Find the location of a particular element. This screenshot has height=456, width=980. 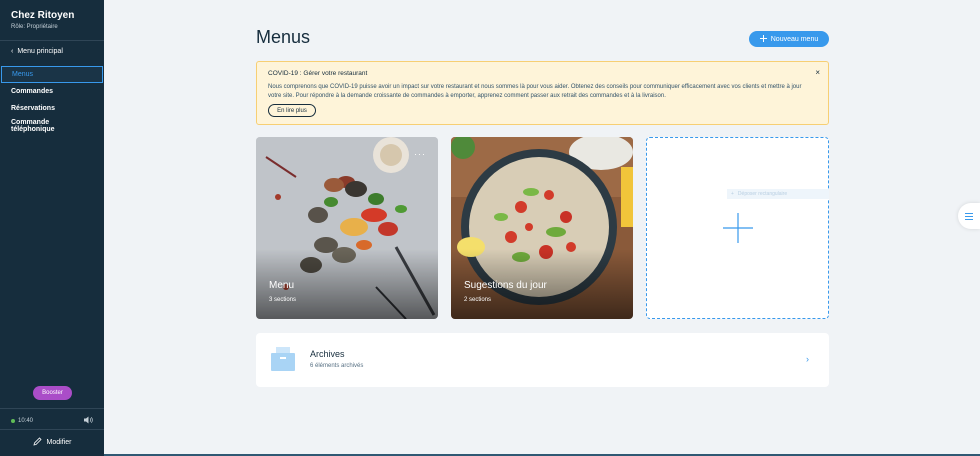

new-menu-button: Nouveau menu is located at coordinates (789, 39).